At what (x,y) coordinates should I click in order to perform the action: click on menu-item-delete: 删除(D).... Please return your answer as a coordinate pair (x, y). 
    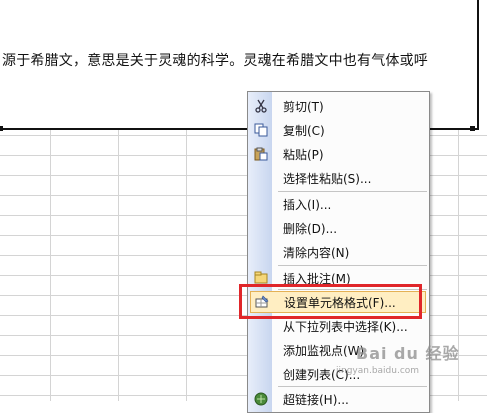
    Looking at the image, I should click on (338, 228).